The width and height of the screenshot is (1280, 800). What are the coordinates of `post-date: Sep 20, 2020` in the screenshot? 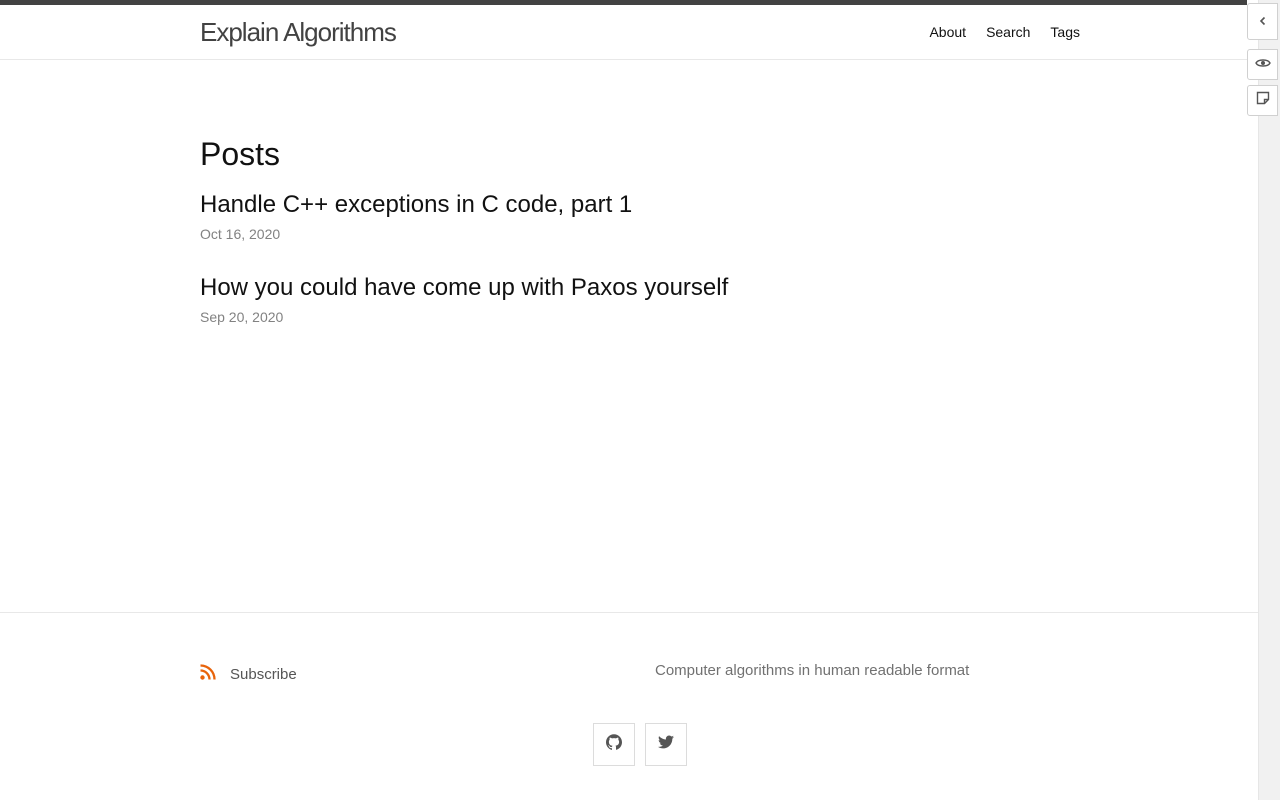 It's located at (242, 317).